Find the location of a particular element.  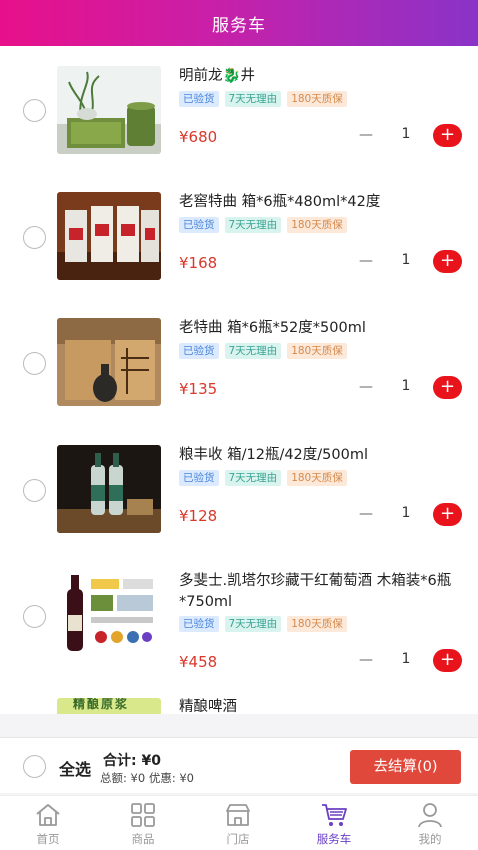

product-name: 多斐士.凯塔尔珍藏干红葡萄酒 木箱装*6瓶*750ml is located at coordinates (319, 592).